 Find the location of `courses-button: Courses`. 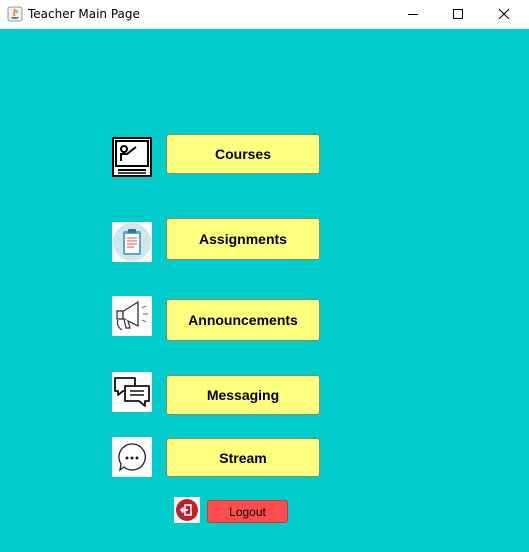

courses-button: Courses is located at coordinates (243, 154).